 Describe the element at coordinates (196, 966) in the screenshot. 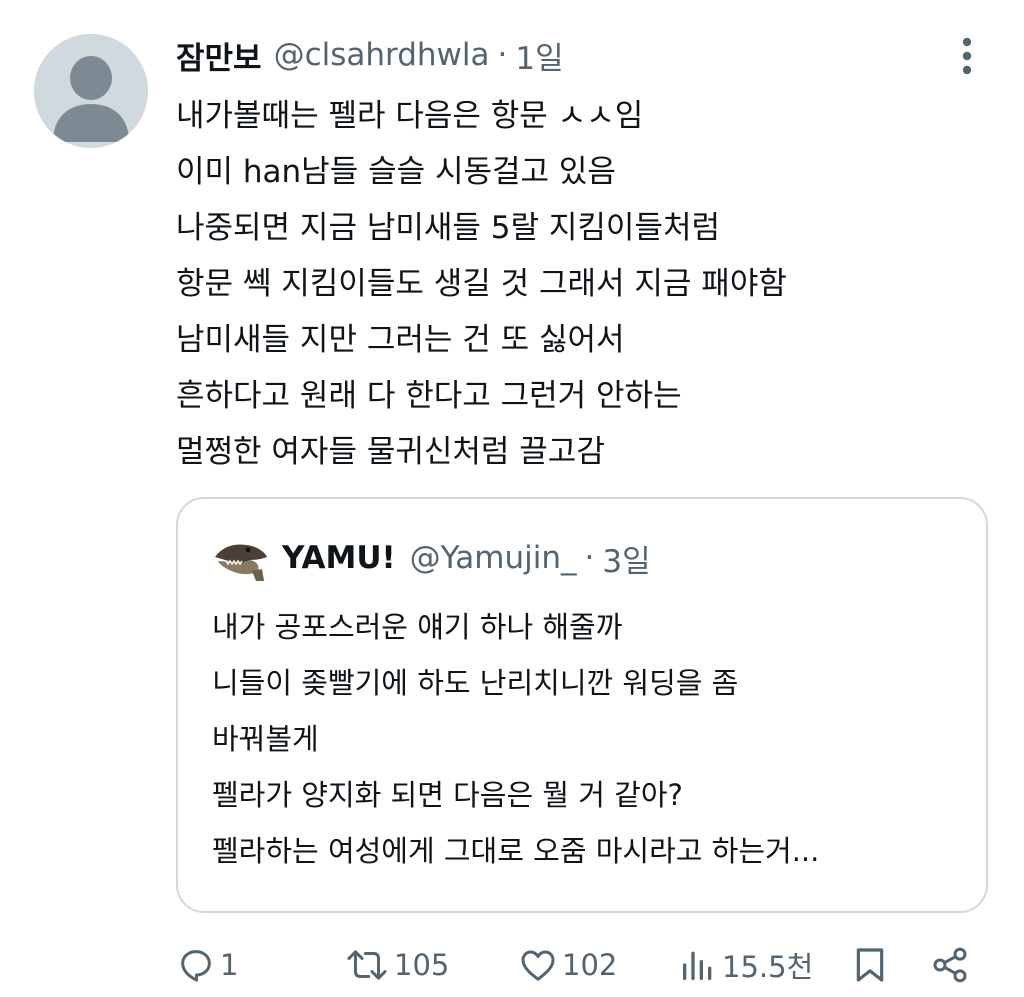

I see `reply-icon` at that location.